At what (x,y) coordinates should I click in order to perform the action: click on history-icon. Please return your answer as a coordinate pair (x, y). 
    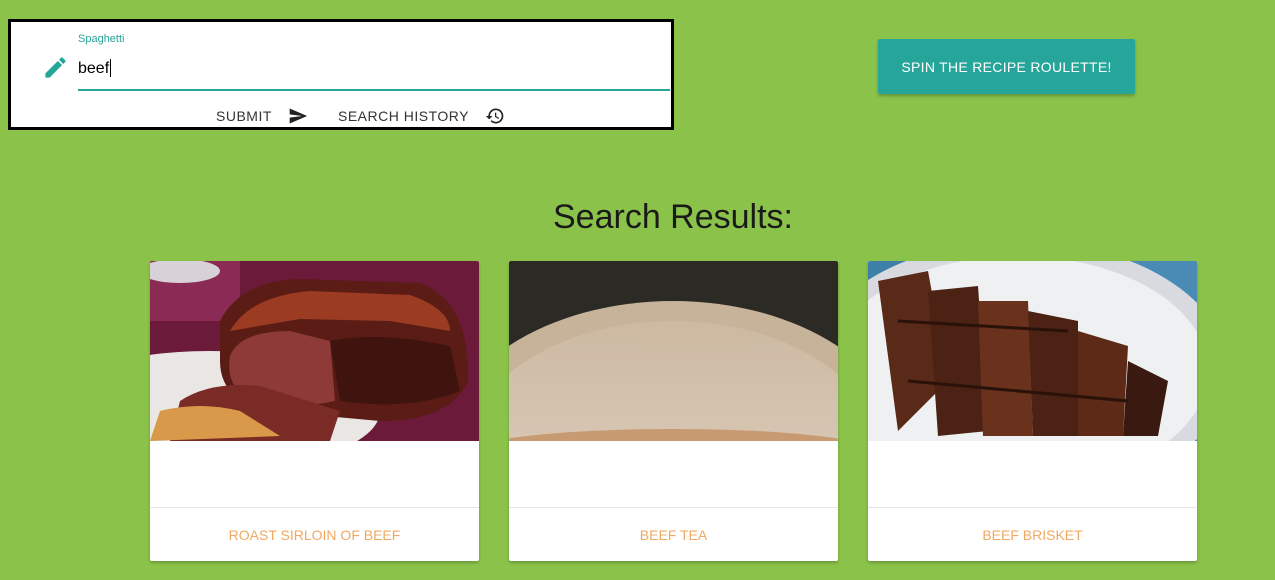
    Looking at the image, I should click on (494, 116).